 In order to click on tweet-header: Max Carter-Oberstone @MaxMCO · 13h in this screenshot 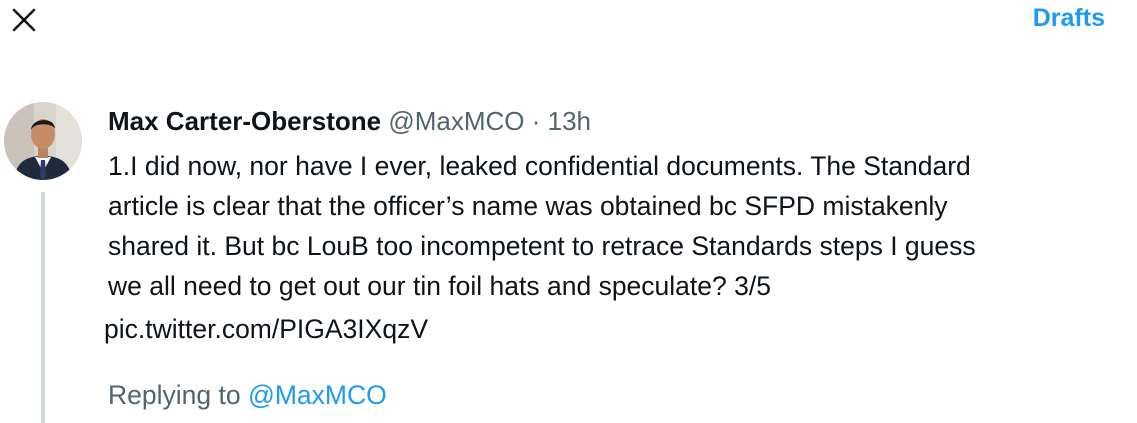, I will do `click(349, 121)`.